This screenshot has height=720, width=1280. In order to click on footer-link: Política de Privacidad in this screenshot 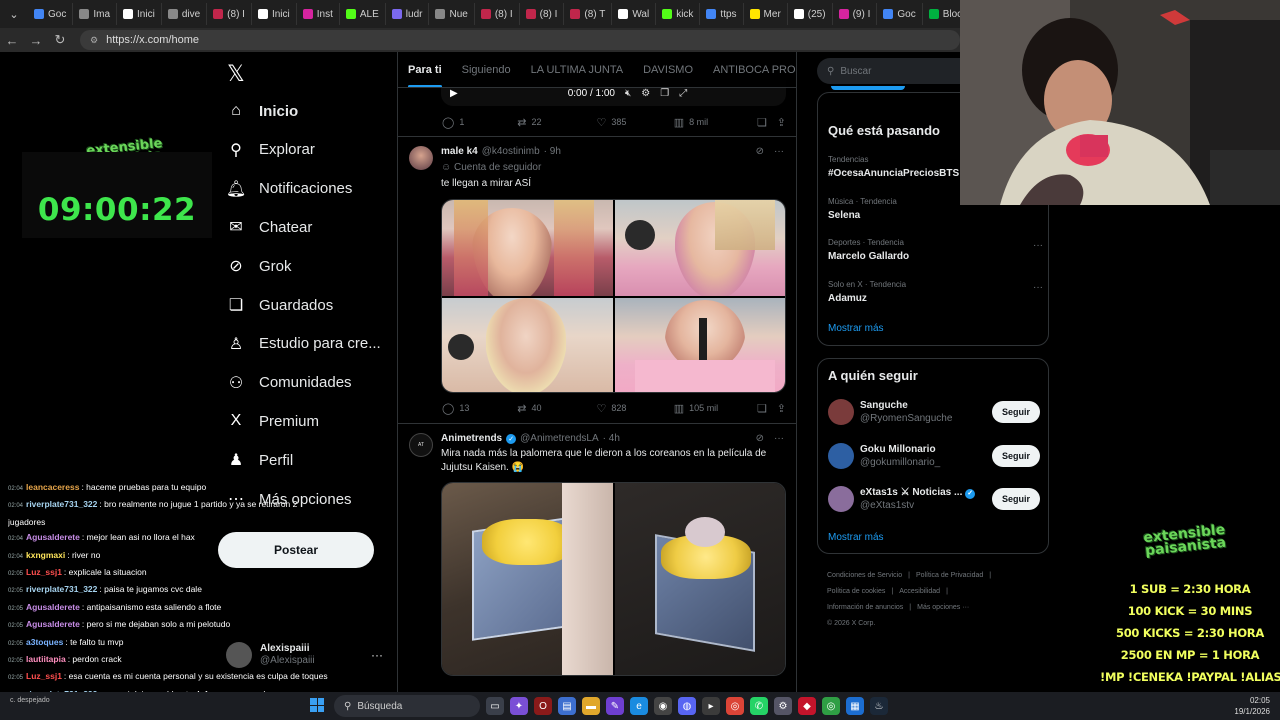, I will do `click(949, 575)`.